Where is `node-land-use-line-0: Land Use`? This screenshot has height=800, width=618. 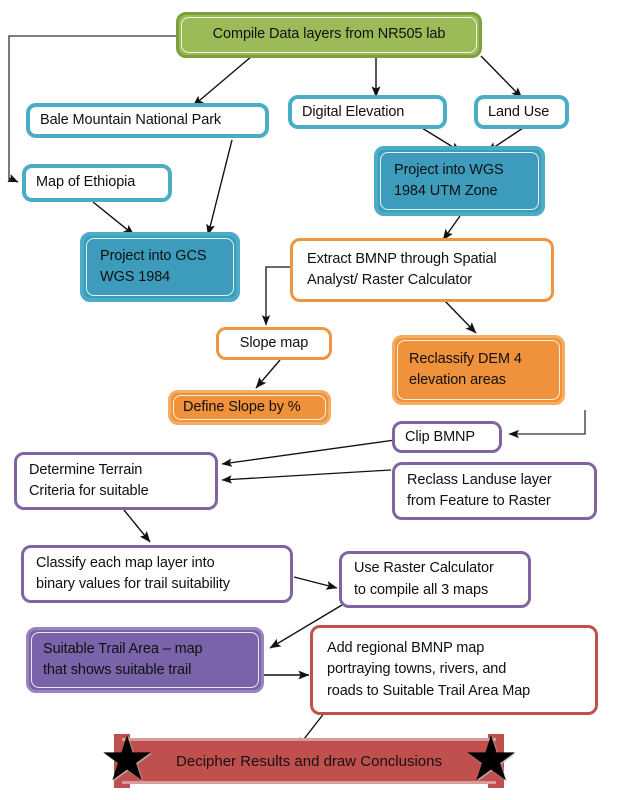 node-land-use-line-0: Land Use is located at coordinates (519, 111).